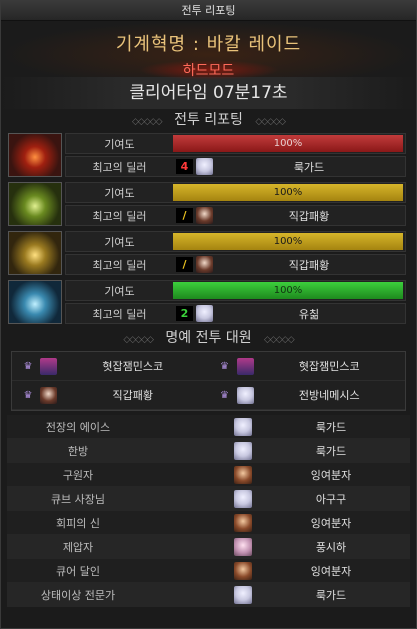 Image resolution: width=417 pixels, height=629 pixels. Describe the element at coordinates (208, 44) in the screenshot. I see `raid-name: 기계혁명 : 바칼 레이드` at that location.